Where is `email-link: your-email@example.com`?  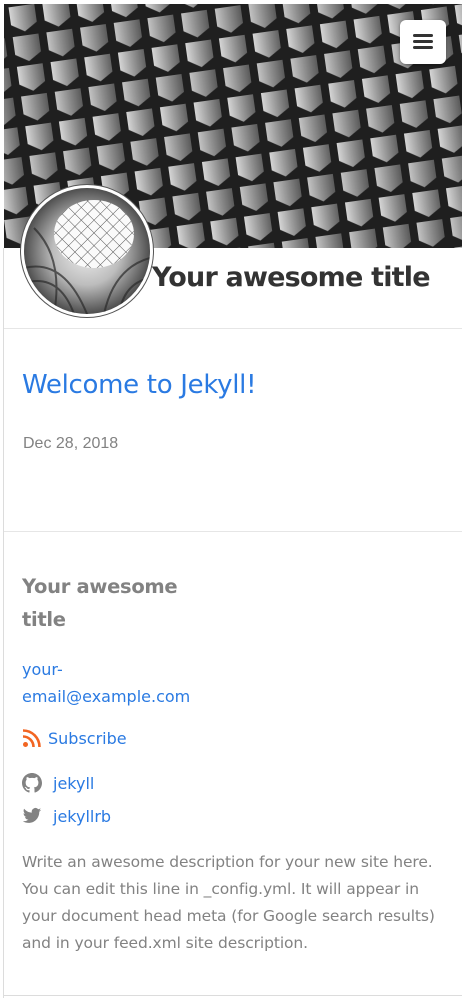
email-link: your-email@example.com is located at coordinates (122, 683).